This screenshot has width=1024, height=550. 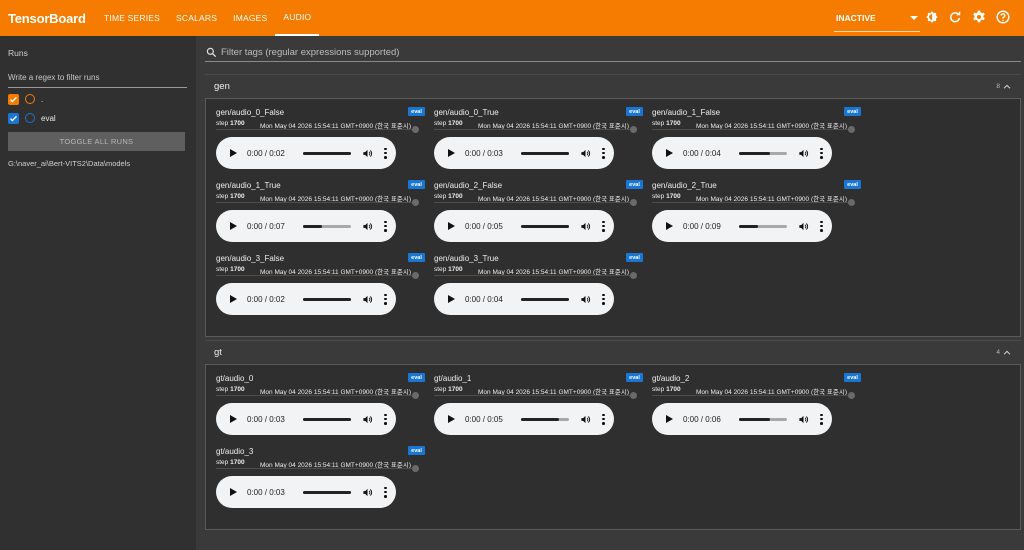 I want to click on step-label: step 1700, so click(x=666, y=123).